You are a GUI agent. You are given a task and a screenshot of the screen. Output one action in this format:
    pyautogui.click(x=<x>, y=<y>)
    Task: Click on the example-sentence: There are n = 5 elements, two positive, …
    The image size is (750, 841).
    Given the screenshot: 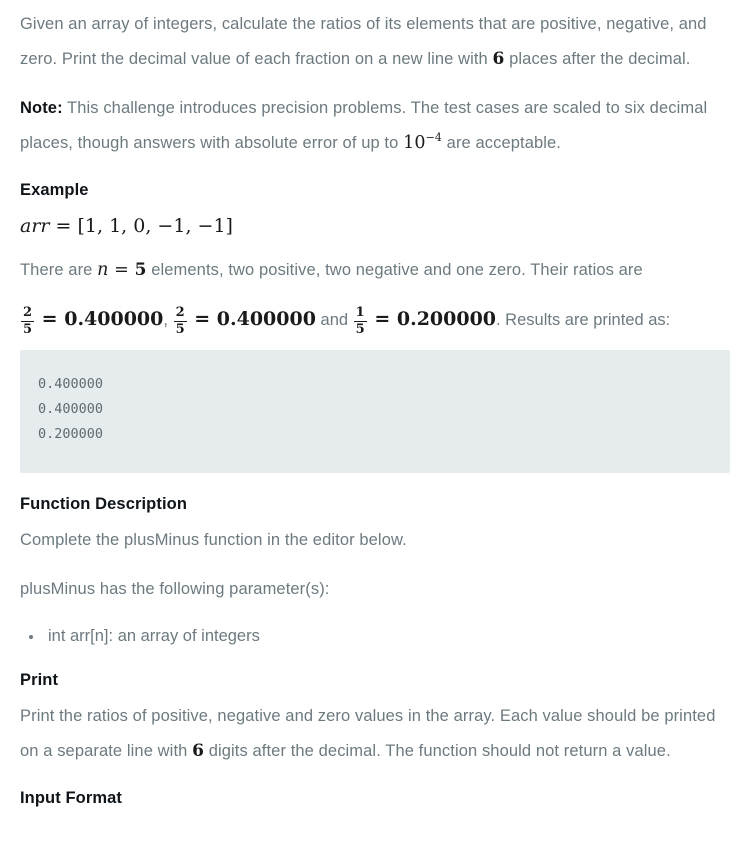 What is the action you would take?
    pyautogui.click(x=375, y=270)
    